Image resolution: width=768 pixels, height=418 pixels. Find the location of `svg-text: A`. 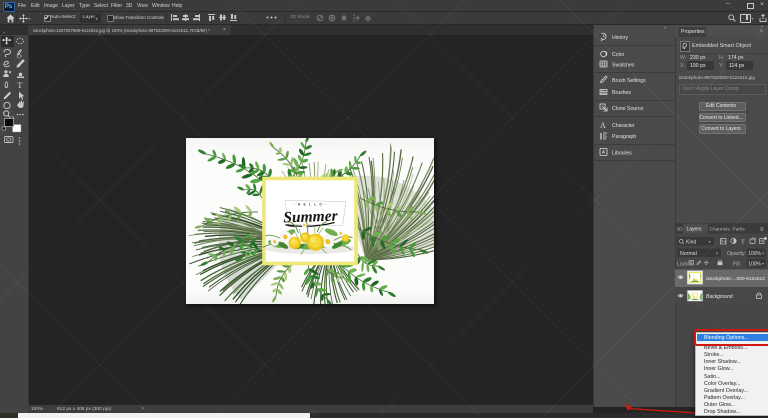

svg-text: A is located at coordinates (603, 125).